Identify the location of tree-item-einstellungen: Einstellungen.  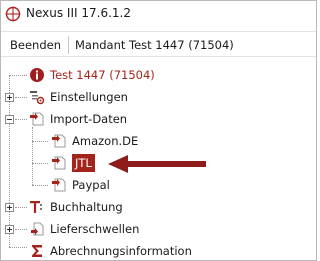
(78, 97).